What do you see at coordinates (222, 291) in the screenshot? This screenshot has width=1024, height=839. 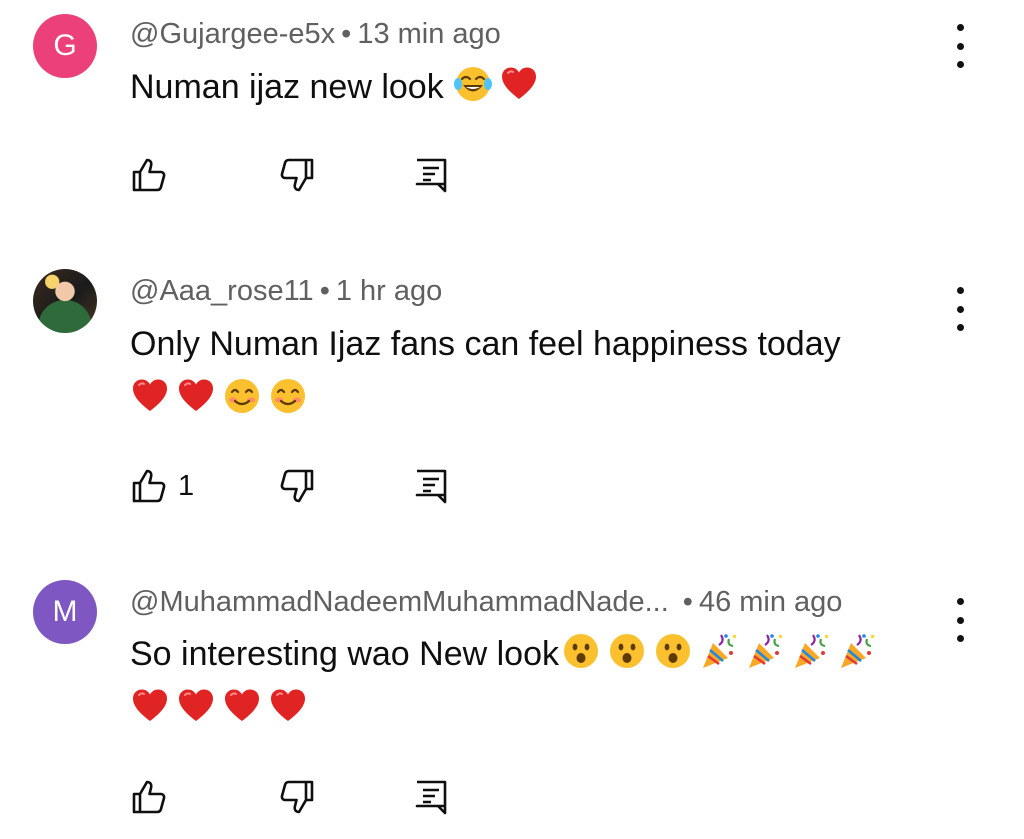 I see `comment-author: @Aaa_rose11` at bounding box center [222, 291].